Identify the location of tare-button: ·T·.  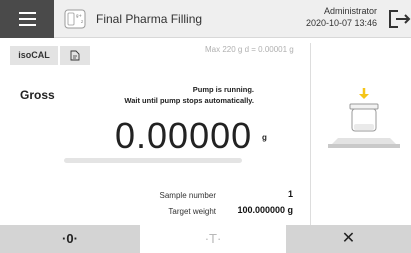
(213, 239).